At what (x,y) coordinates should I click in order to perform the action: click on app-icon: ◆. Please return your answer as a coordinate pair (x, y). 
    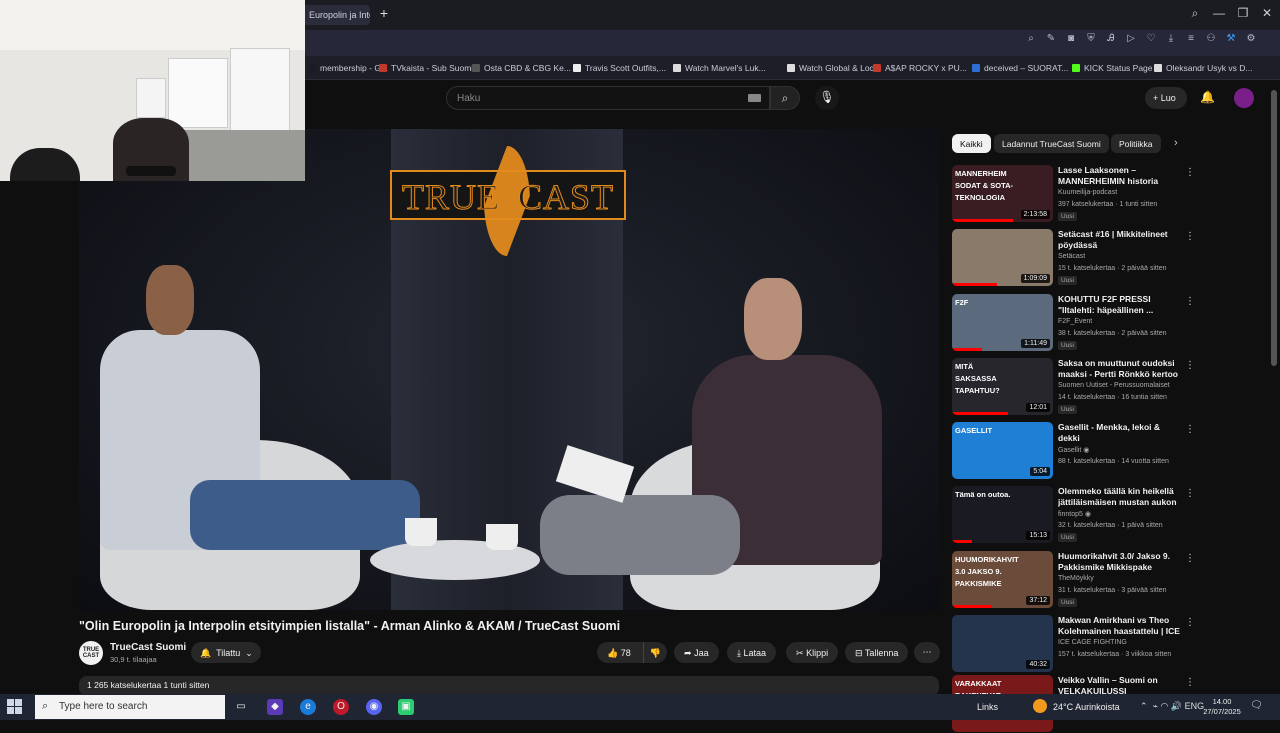
    Looking at the image, I should click on (275, 707).